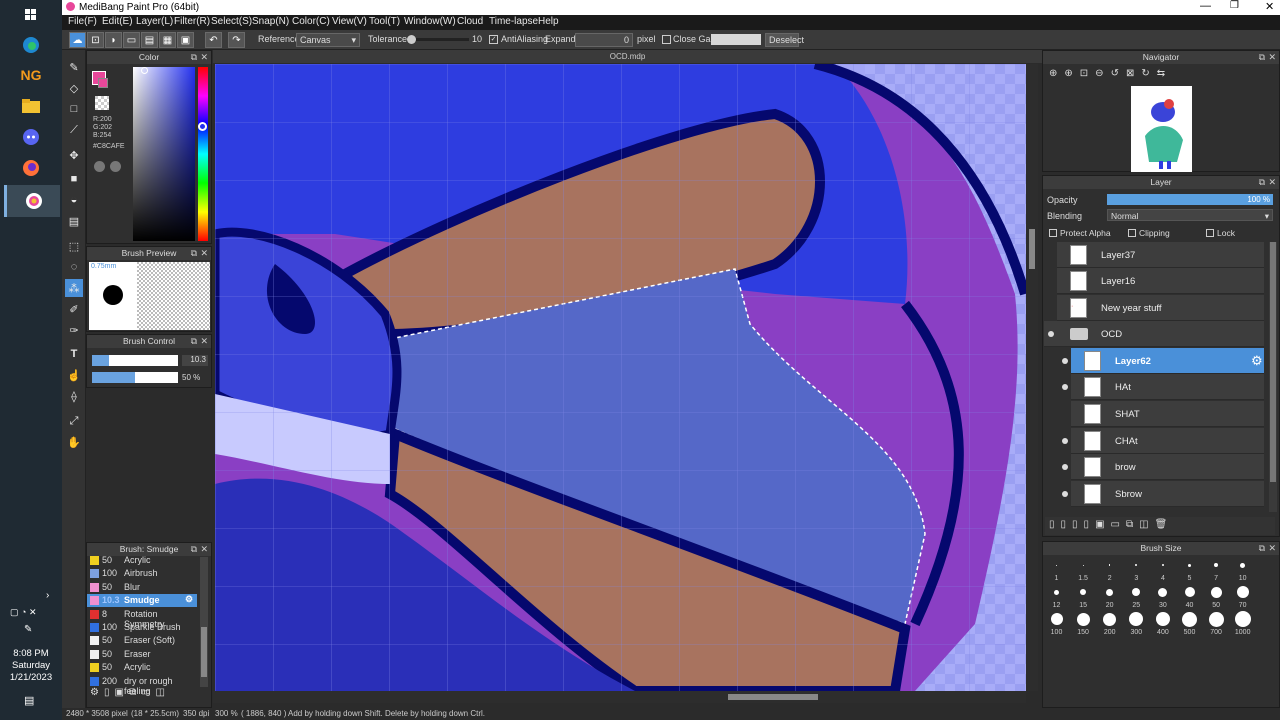 This screenshot has height=720, width=1280. What do you see at coordinates (1190, 215) in the screenshot?
I see `blending-dropdown: Normal ▾` at bounding box center [1190, 215].